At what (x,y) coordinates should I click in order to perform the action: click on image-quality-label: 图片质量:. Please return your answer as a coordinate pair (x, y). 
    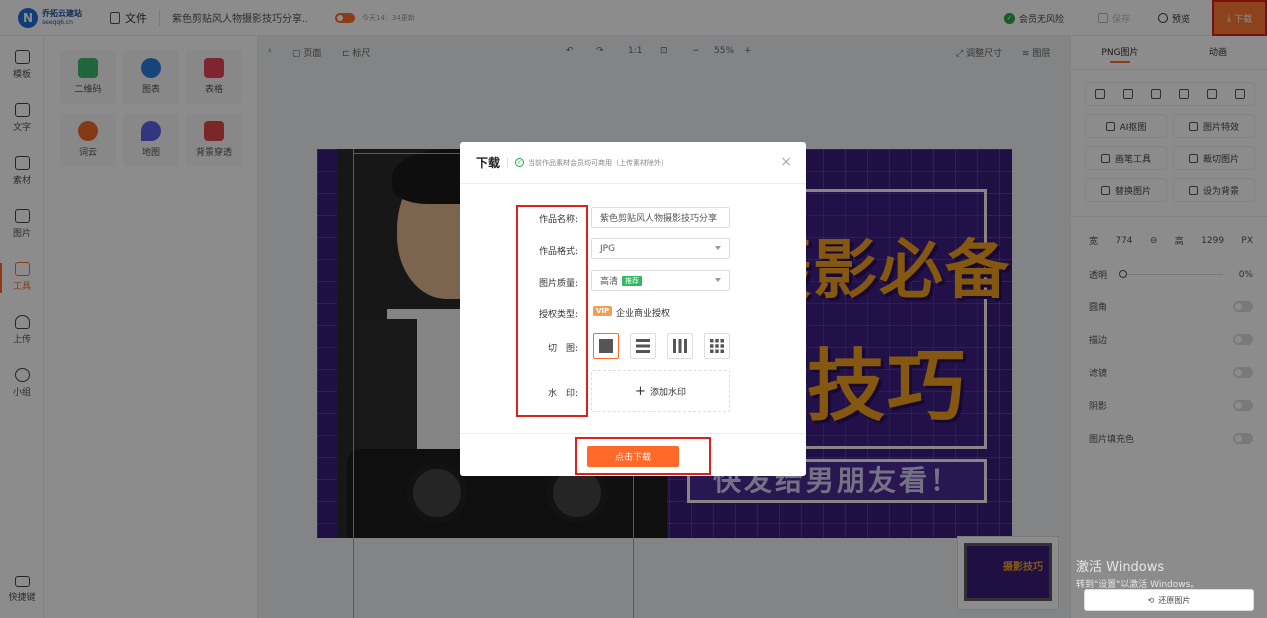
    Looking at the image, I should click on (558, 284).